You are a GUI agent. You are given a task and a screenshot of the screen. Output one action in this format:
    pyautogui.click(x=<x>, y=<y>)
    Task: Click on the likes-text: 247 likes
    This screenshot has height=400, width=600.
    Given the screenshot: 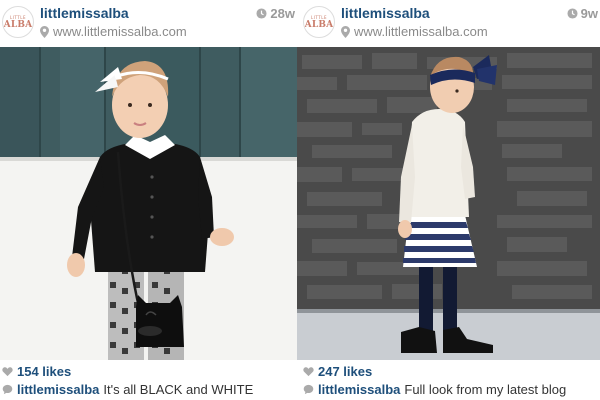 What is the action you would take?
    pyautogui.click(x=345, y=371)
    